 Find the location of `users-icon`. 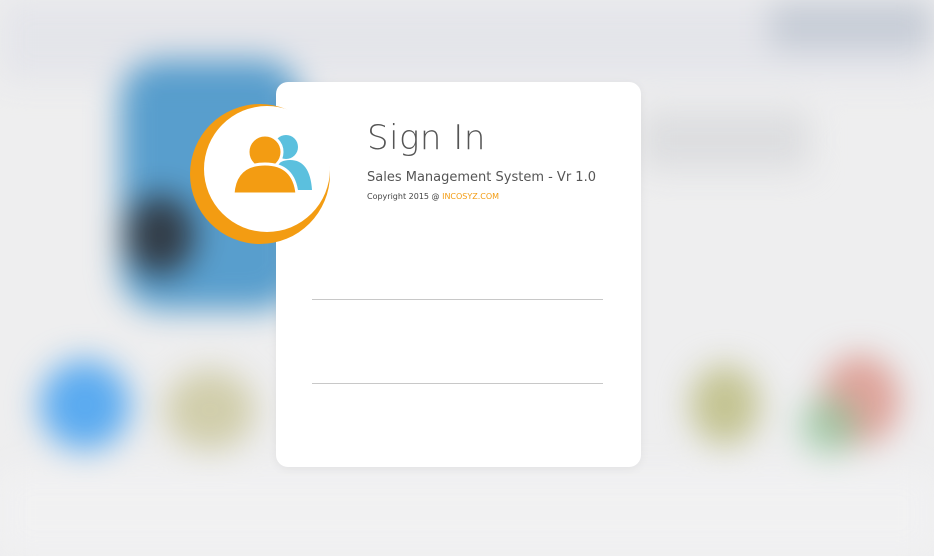

users-icon is located at coordinates (260, 174).